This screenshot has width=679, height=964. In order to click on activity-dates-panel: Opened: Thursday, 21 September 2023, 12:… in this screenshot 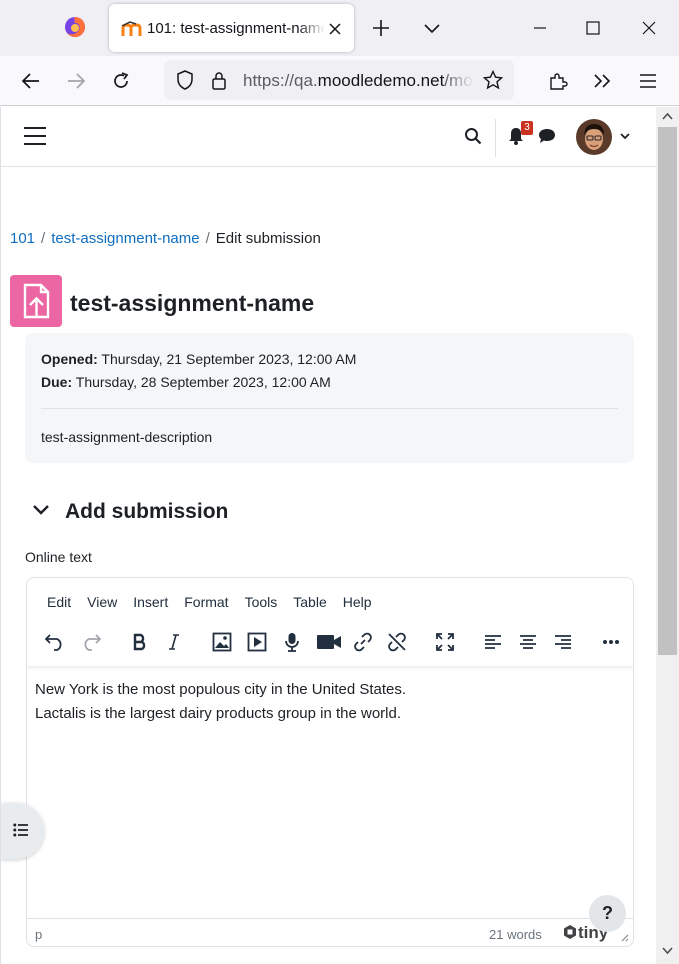, I will do `click(329, 398)`.